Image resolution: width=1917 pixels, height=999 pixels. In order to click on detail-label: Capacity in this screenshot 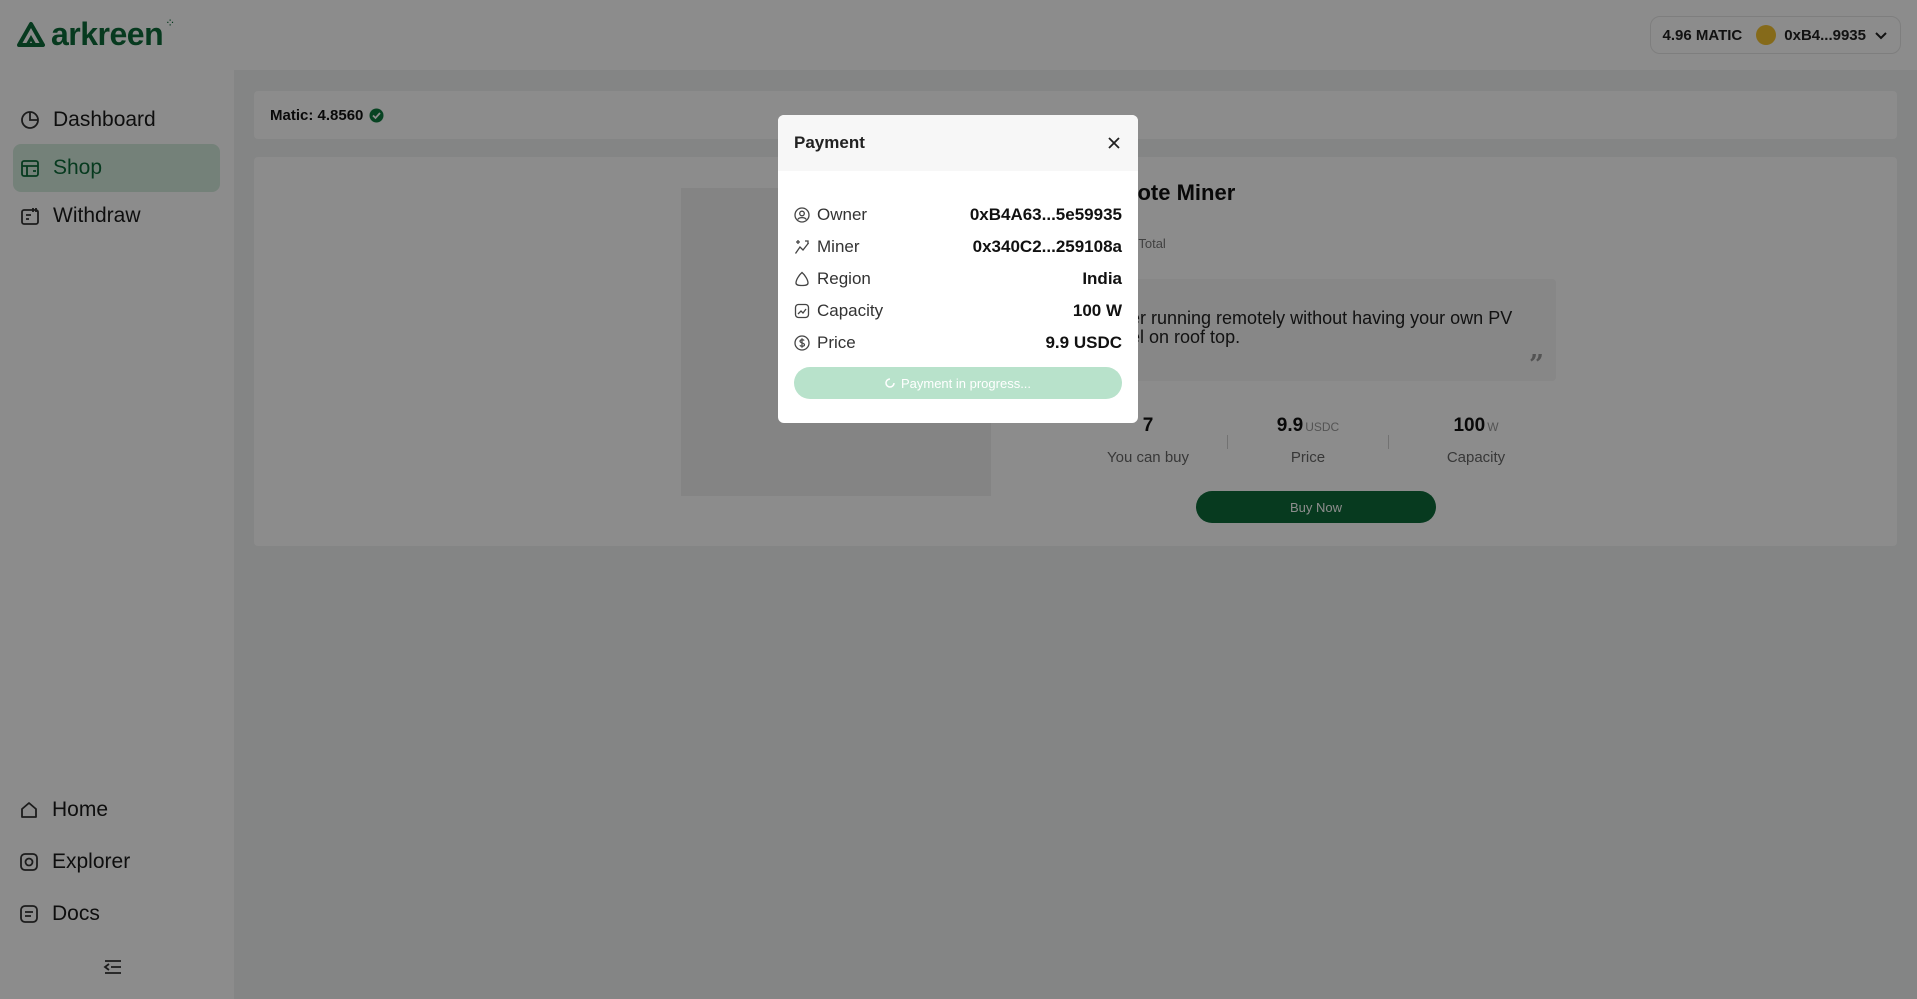, I will do `click(850, 310)`.